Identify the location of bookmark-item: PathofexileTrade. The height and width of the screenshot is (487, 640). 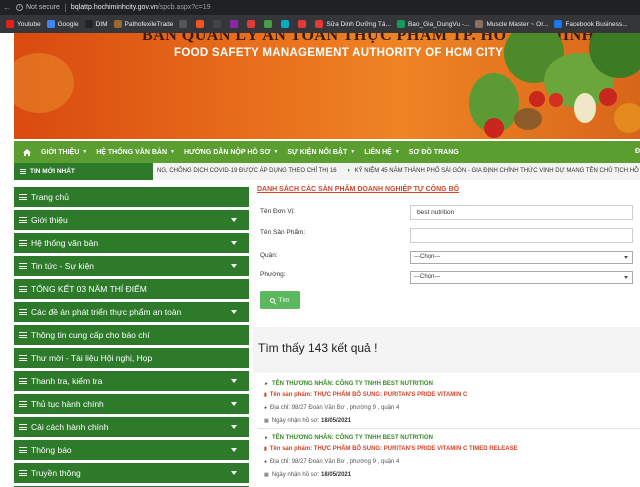
(143, 24).